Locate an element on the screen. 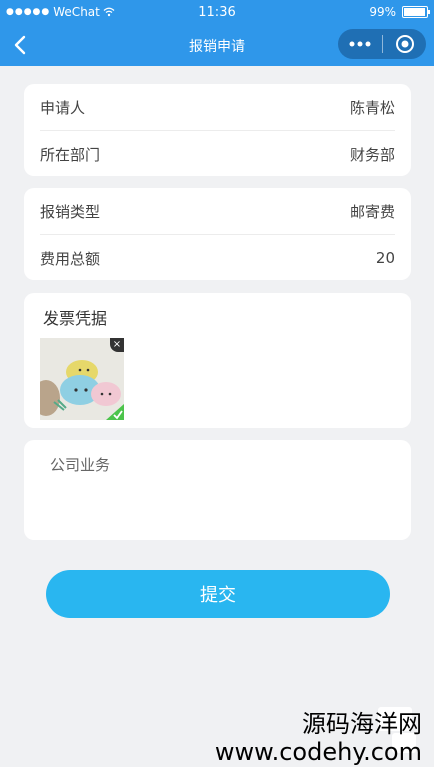  department-value: 财务部 is located at coordinates (372, 154).